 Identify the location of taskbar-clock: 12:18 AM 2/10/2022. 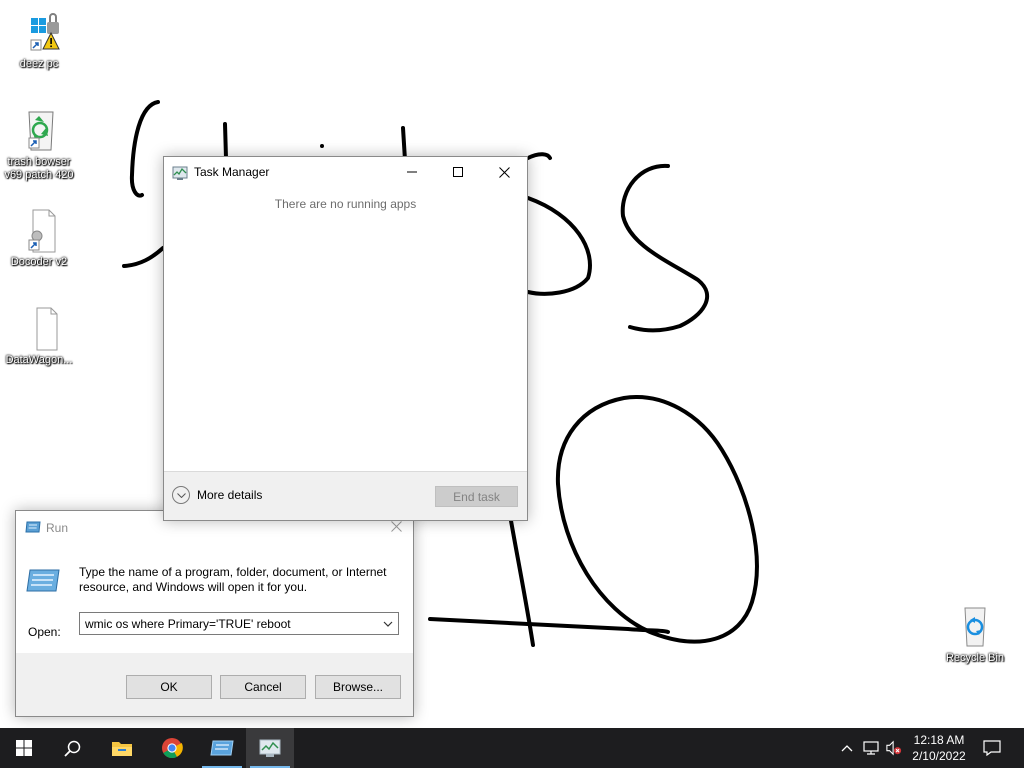
(939, 748).